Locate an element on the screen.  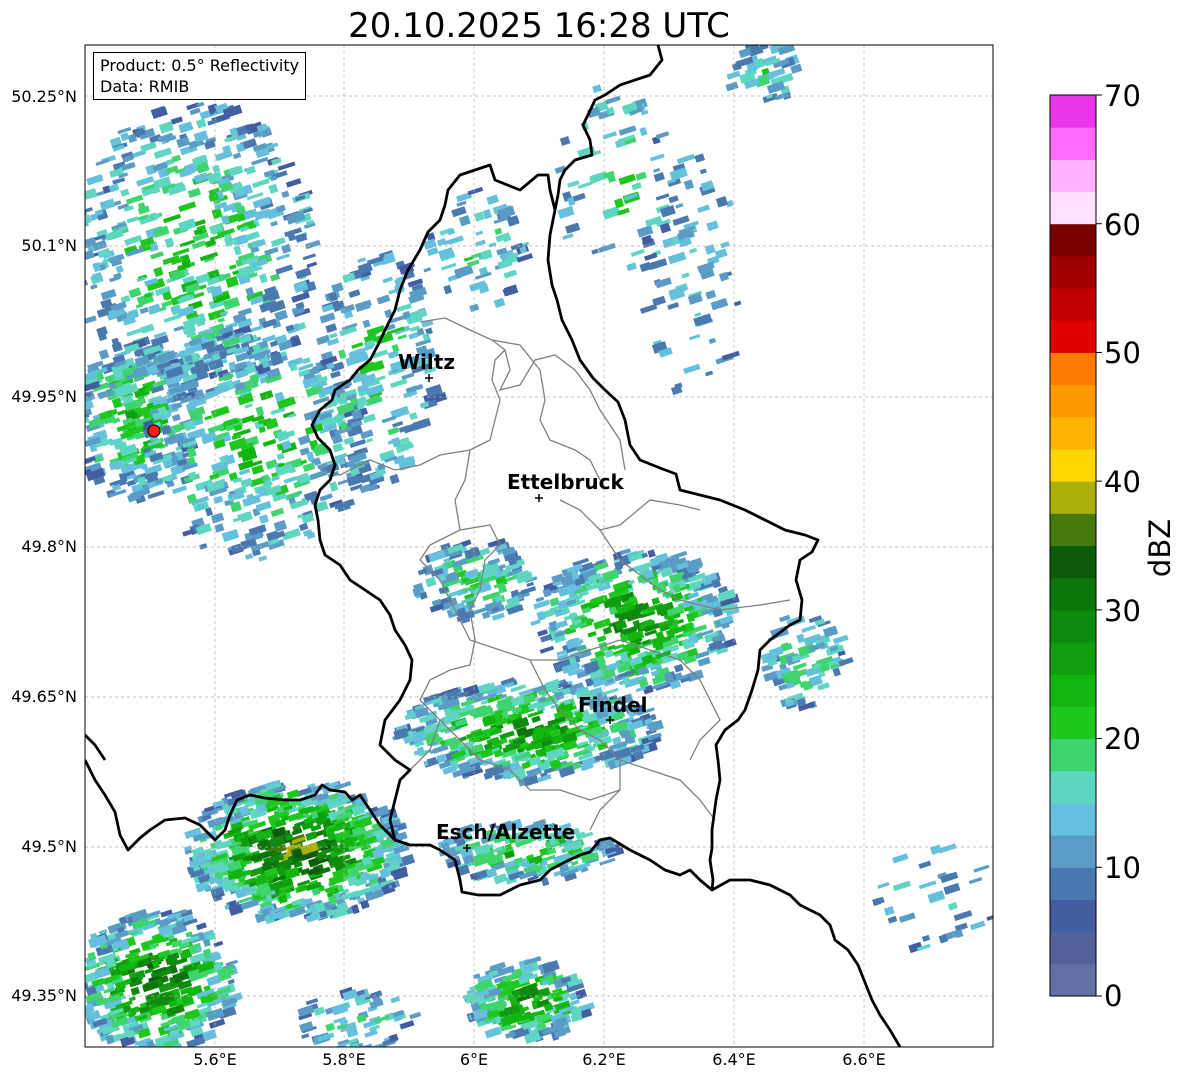
colorbar-tick-label: 70 is located at coordinates (1122, 96).